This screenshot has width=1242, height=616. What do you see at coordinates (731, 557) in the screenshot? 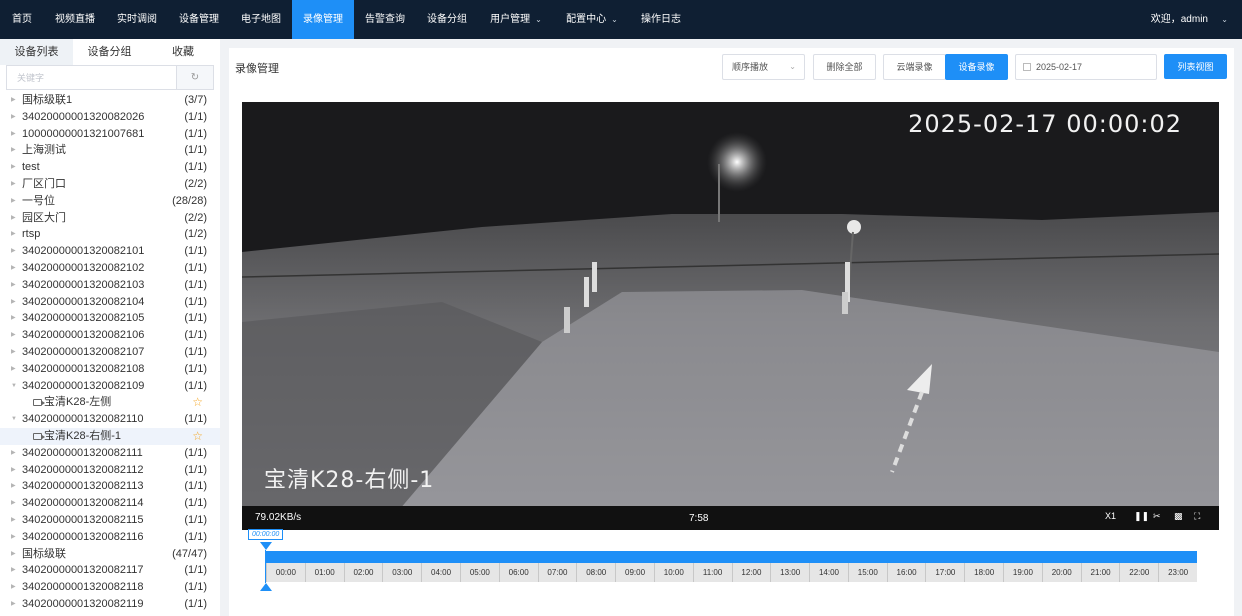
I see `timeline-recorded-bar` at bounding box center [731, 557].